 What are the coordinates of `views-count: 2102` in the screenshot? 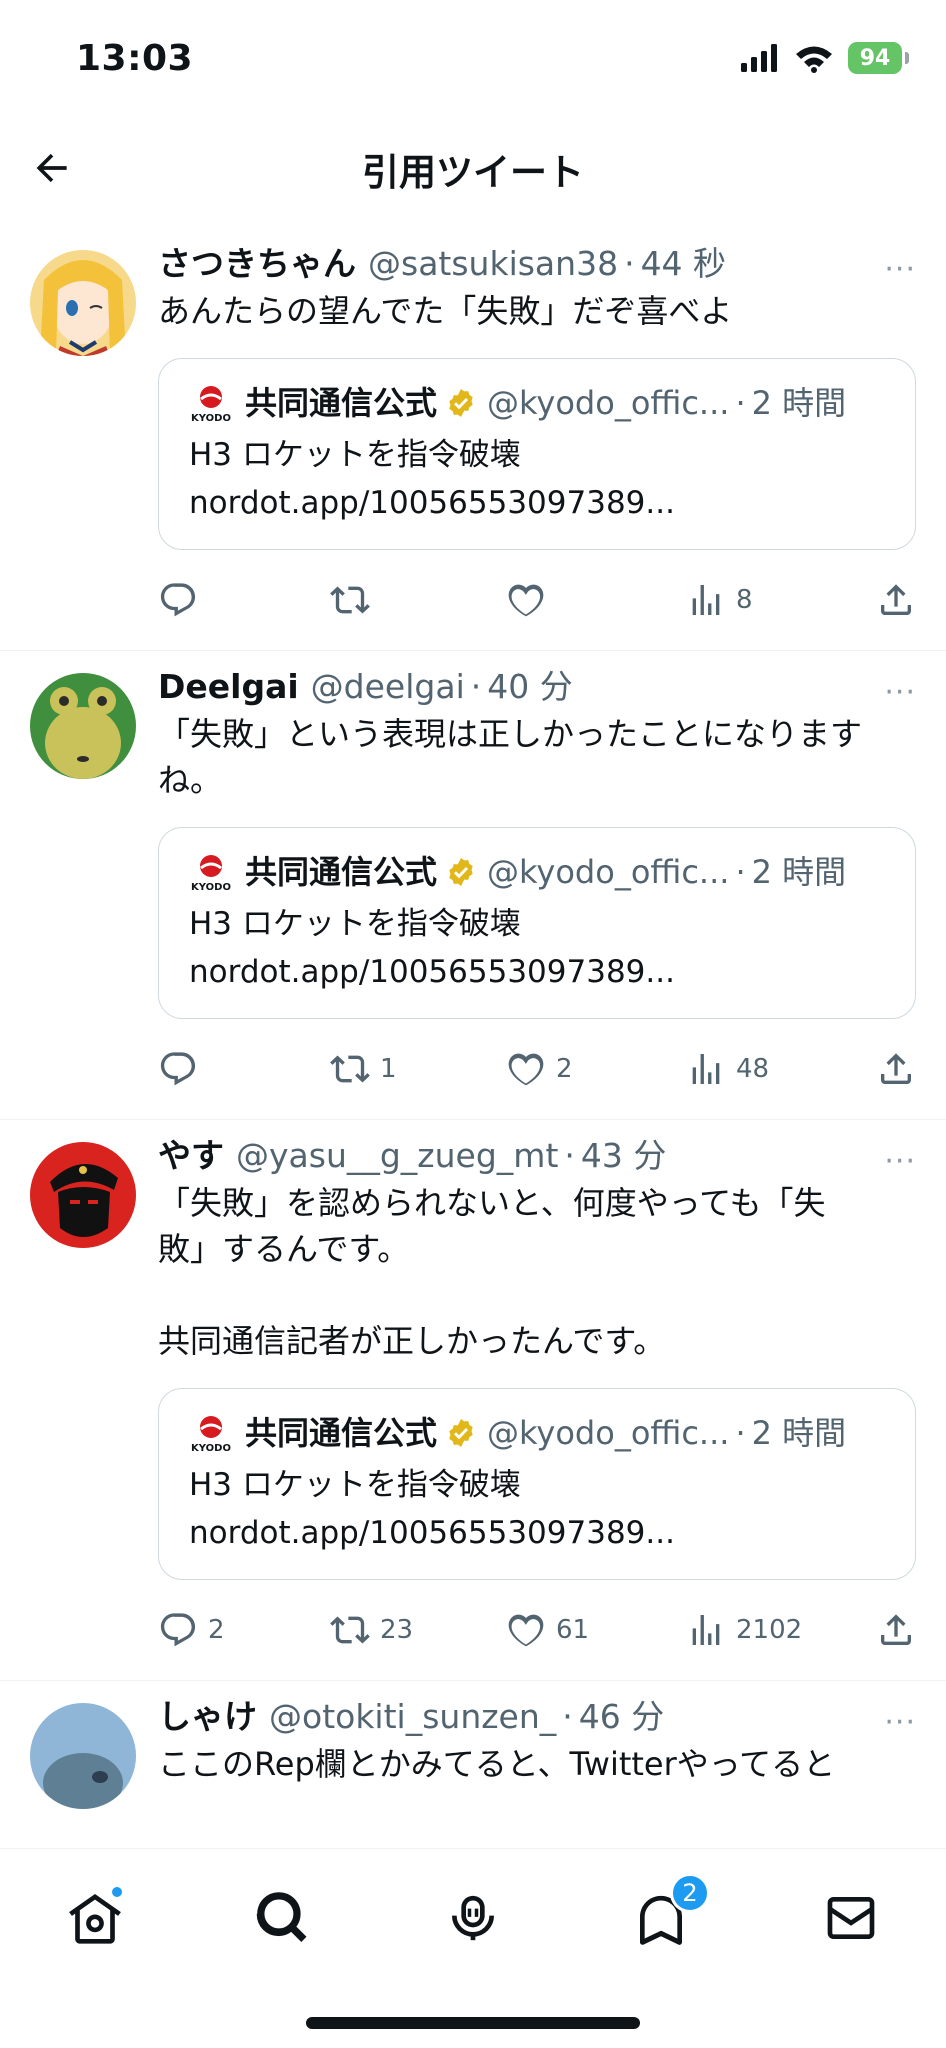 It's located at (769, 1630).